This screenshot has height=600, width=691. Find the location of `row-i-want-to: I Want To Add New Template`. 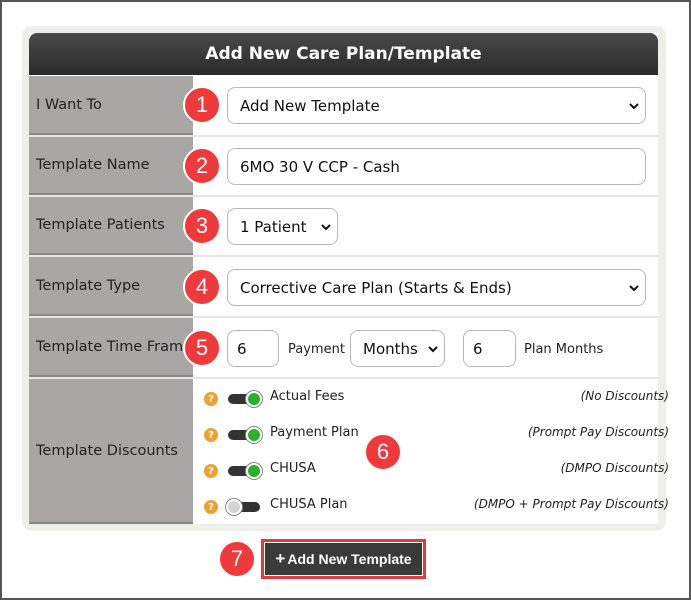

row-i-want-to: I Want To Add New Template is located at coordinates (343, 106).